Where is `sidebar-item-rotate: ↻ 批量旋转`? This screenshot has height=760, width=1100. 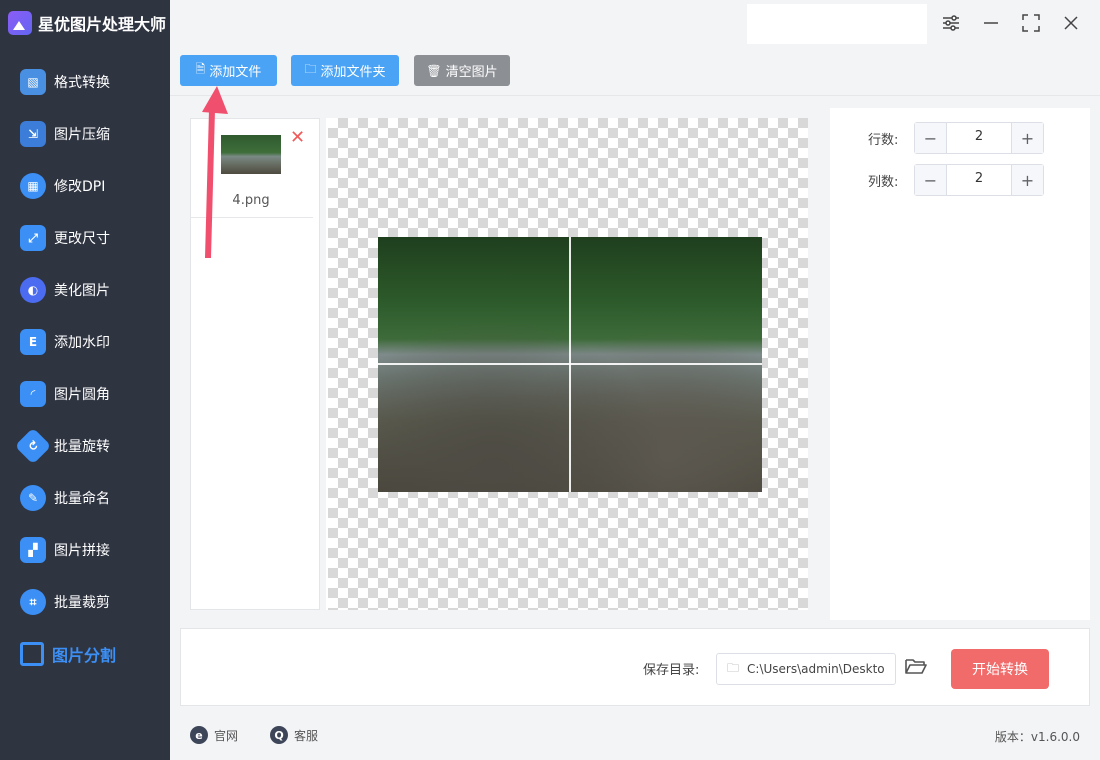
sidebar-item-rotate: ↻ 批量旋转 is located at coordinates (85, 446).